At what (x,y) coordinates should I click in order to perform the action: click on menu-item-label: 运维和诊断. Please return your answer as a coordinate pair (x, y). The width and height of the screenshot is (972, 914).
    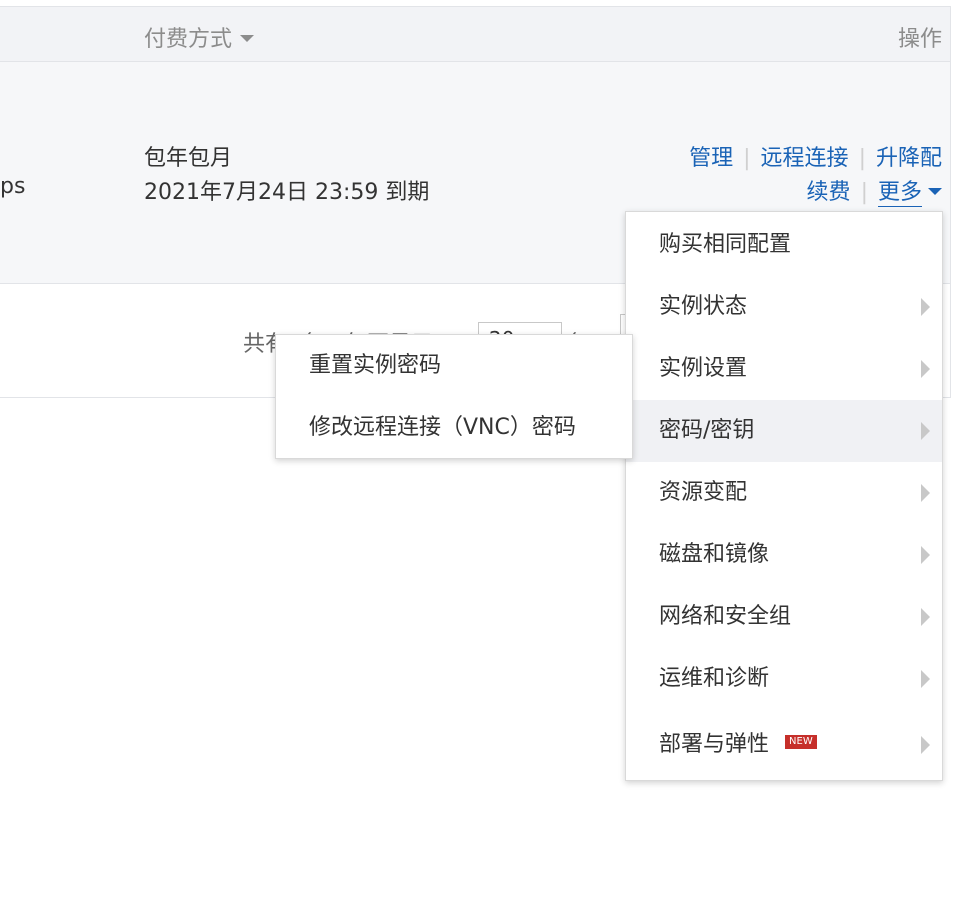
    Looking at the image, I should click on (714, 678).